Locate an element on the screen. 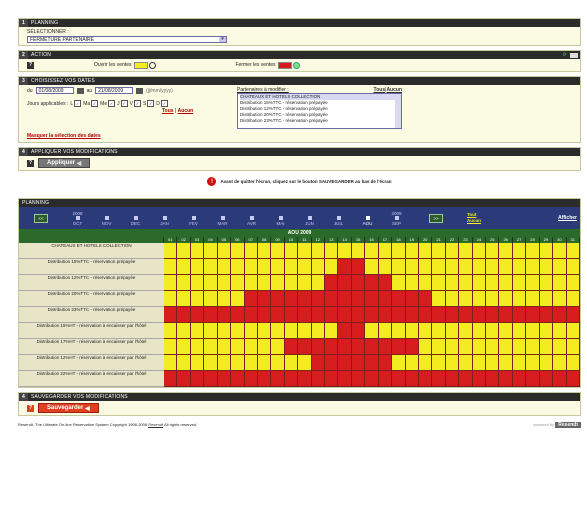 The width and height of the screenshot is (587, 519). hide-dates-link: Masquer la sélection des dates is located at coordinates (64, 136).